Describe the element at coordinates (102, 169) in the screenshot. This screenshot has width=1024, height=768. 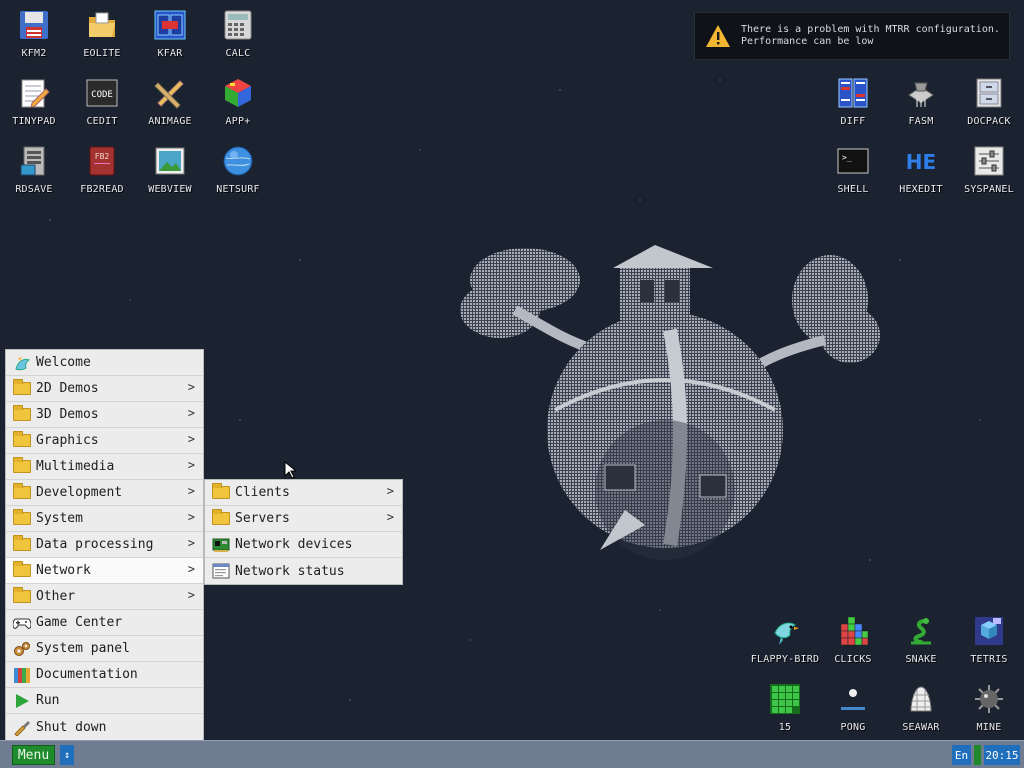
I see `desktop-icon-fb2read: FB2 FB2READ` at that location.